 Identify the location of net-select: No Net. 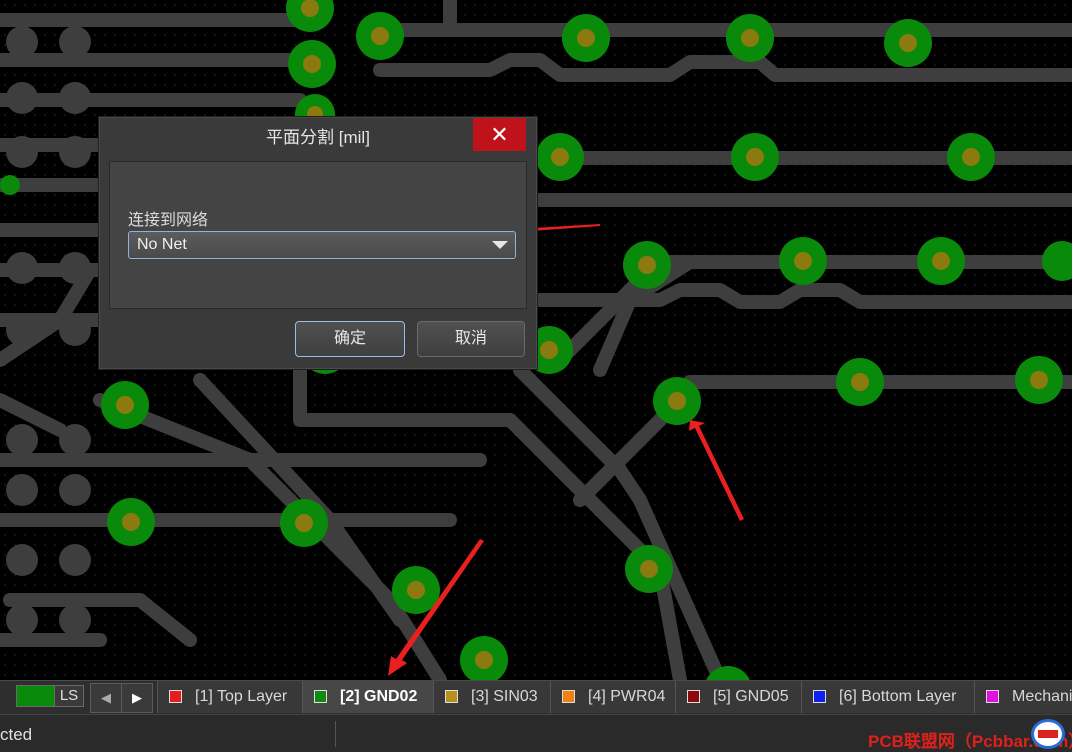
(322, 245).